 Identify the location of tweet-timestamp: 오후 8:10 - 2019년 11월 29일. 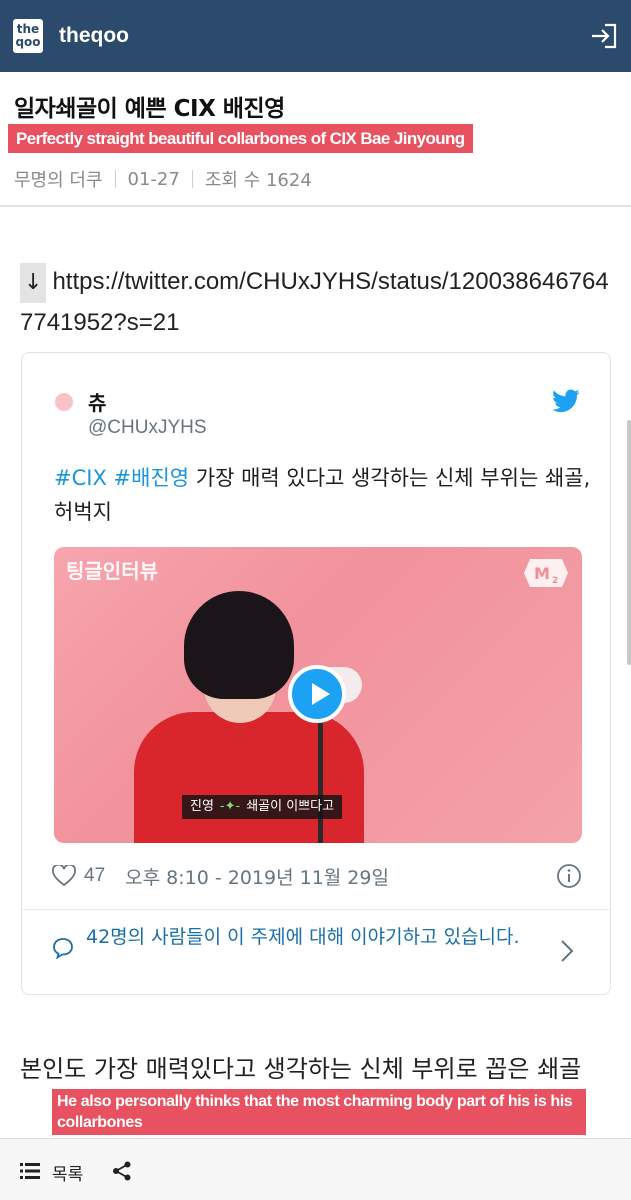
(257, 876).